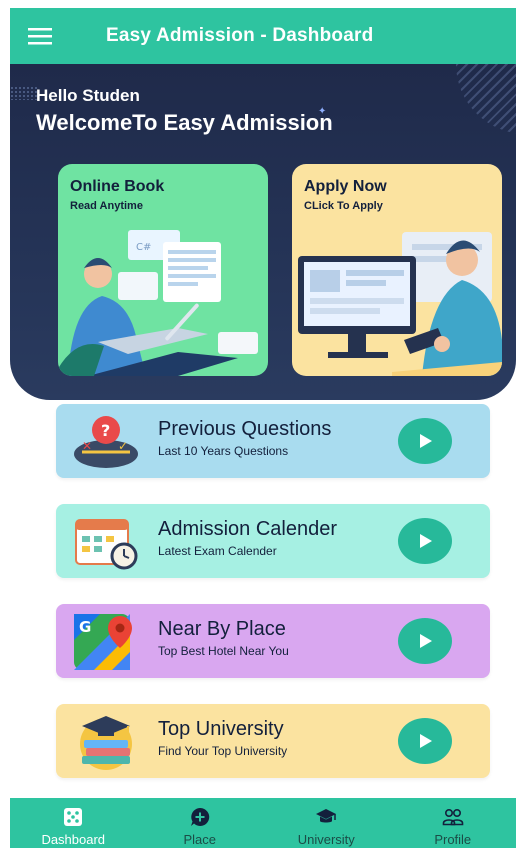 This screenshot has width=526, height=848. What do you see at coordinates (106, 206) in the screenshot?
I see `online-book-subtitle: Read Anytime` at bounding box center [106, 206].